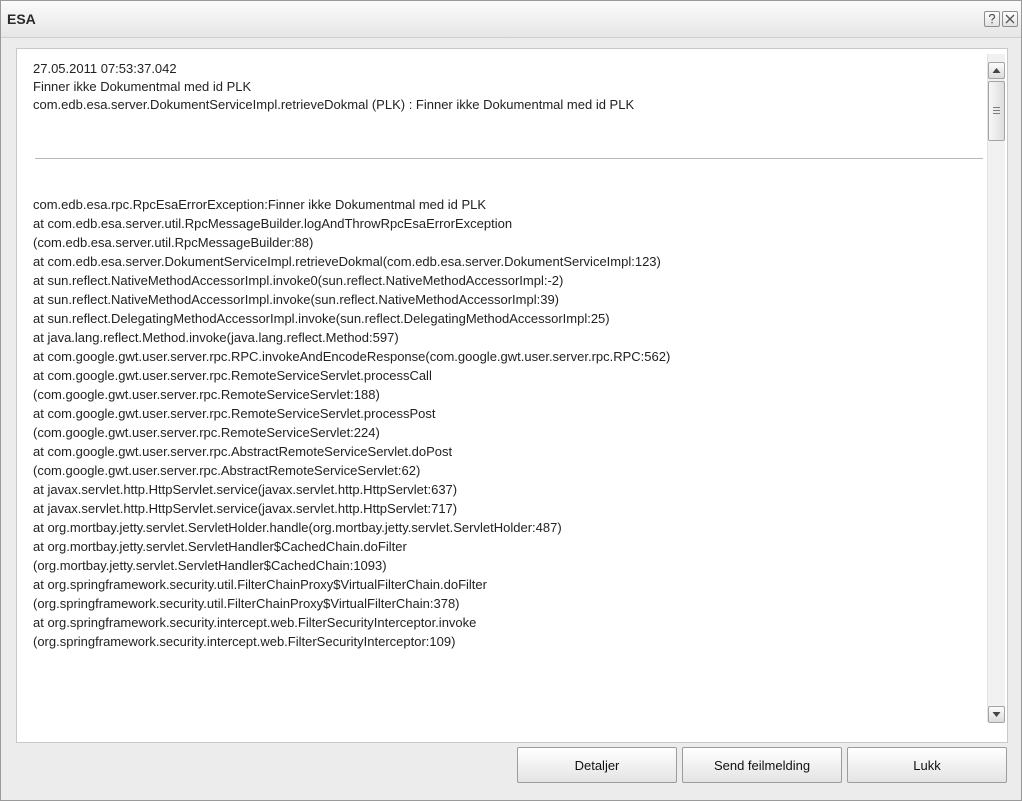  What do you see at coordinates (142, 86) in the screenshot?
I see `error-summary: Finner ikke Dokumentmal med id PLK` at bounding box center [142, 86].